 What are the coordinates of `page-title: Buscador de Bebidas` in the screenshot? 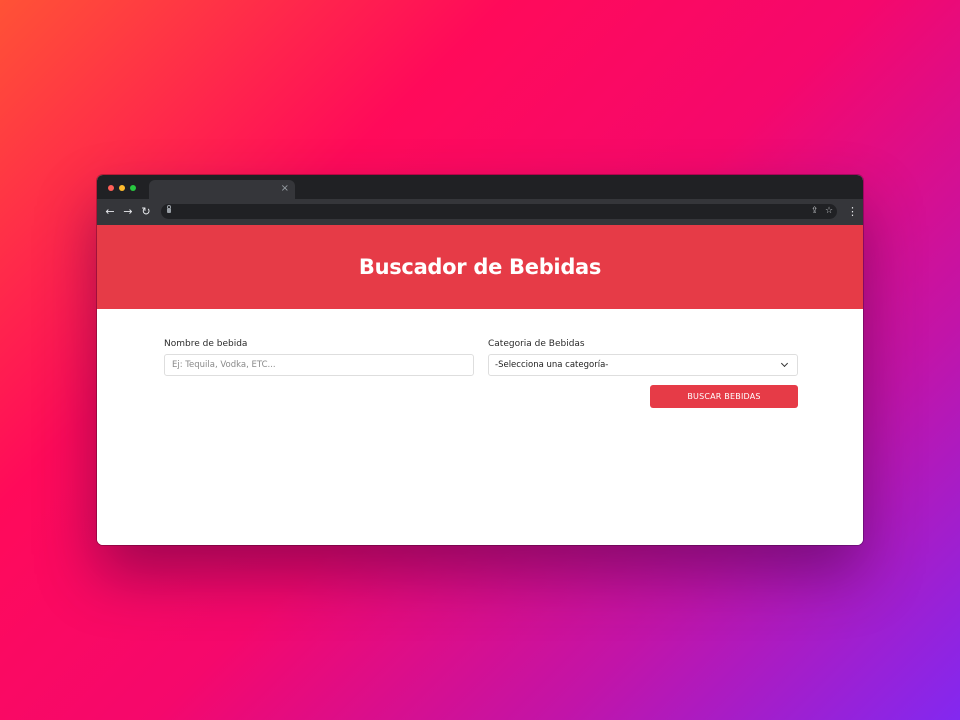 It's located at (480, 267).